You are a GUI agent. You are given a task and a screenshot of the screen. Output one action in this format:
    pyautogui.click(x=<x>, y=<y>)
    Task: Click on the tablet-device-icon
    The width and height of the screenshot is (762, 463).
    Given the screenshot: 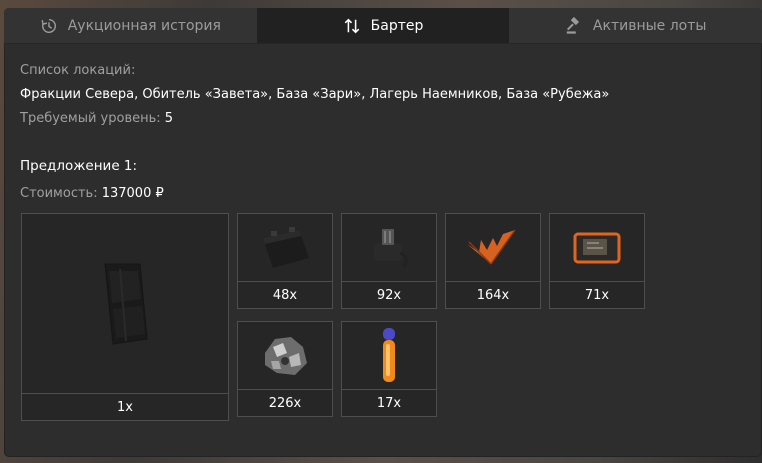 What is the action you would take?
    pyautogui.click(x=597, y=248)
    